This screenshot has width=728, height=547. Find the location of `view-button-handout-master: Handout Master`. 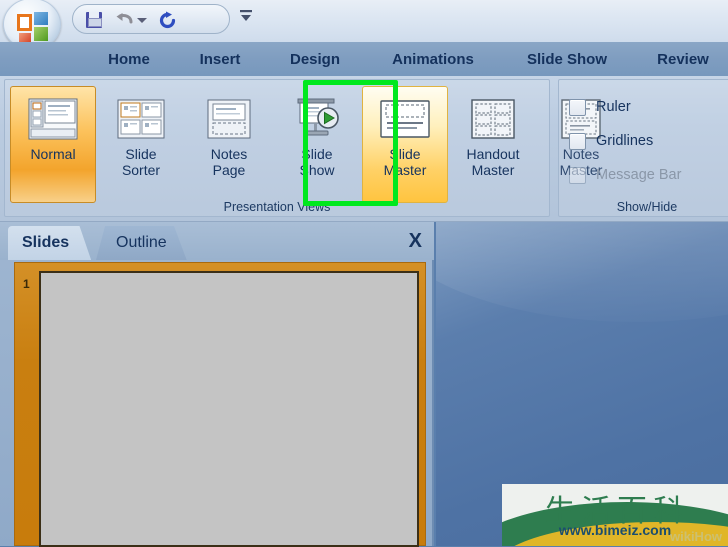

view-button-handout-master: Handout Master is located at coordinates (493, 144).